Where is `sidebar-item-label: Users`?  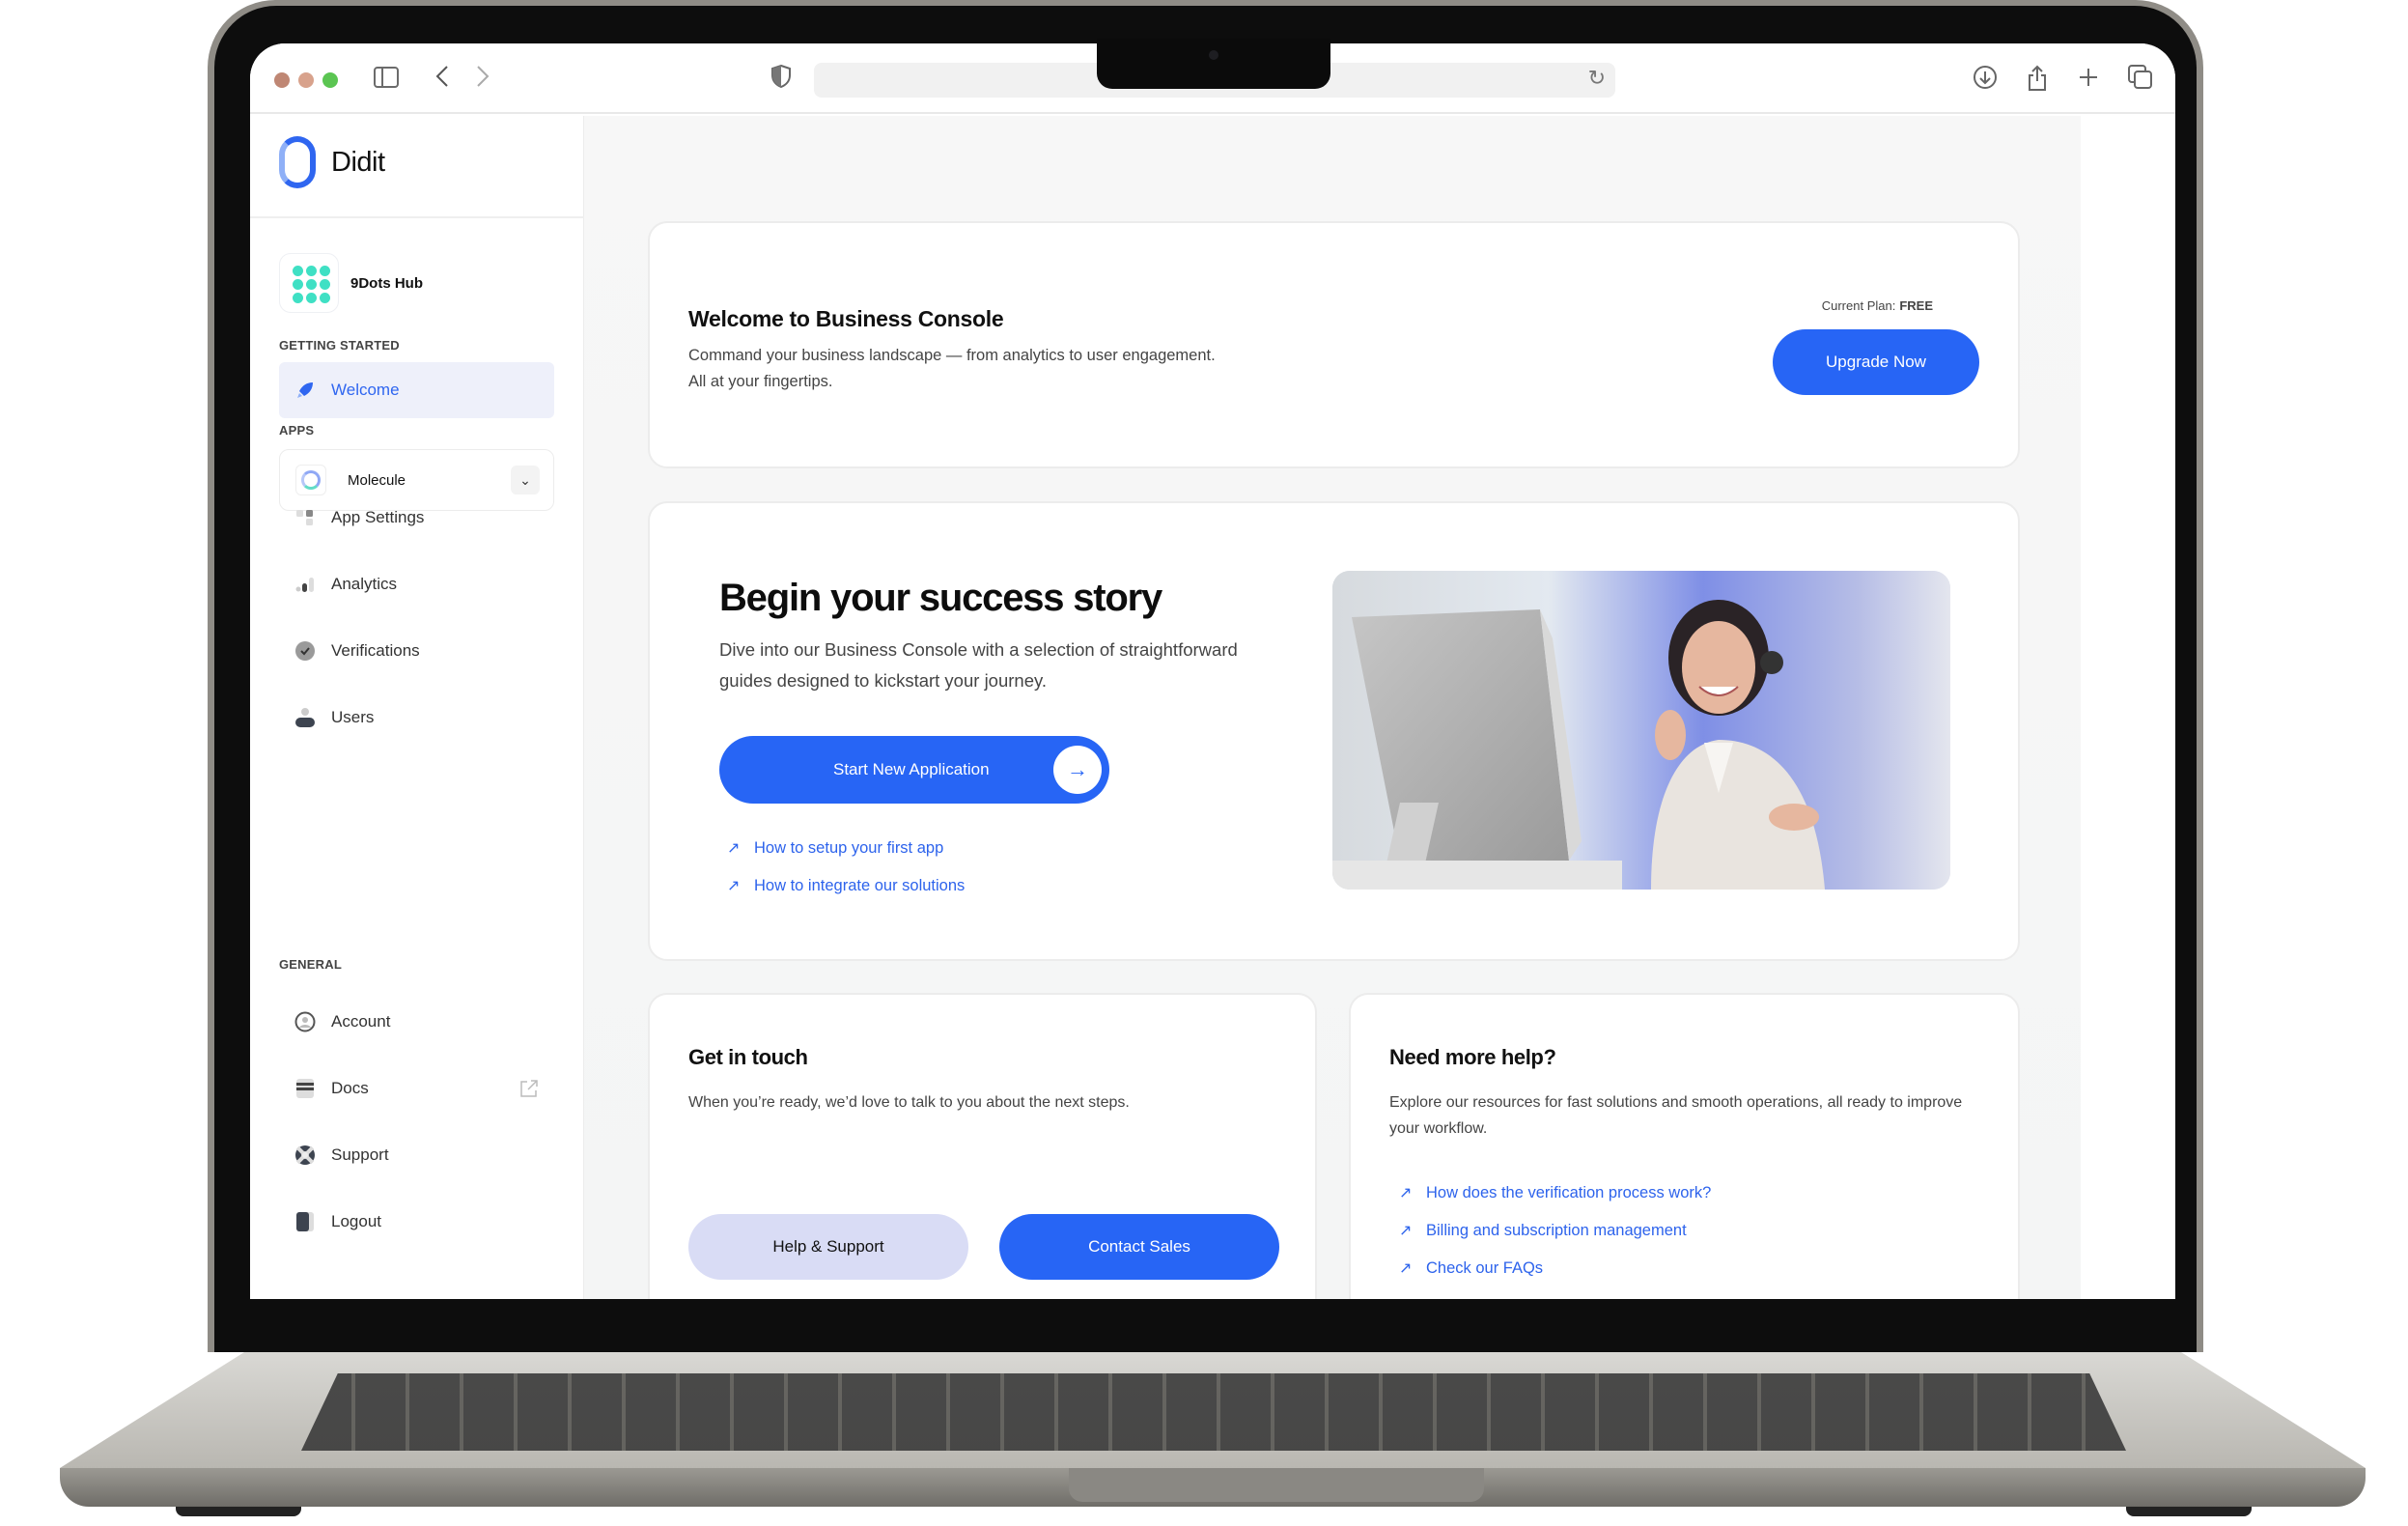 sidebar-item-label: Users is located at coordinates (353, 717).